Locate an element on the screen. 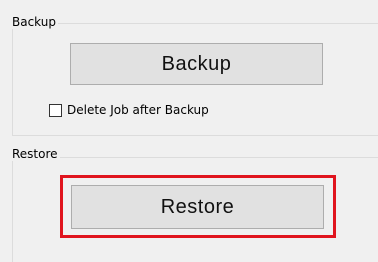 The height and width of the screenshot is (262, 378). backup-button: Backup is located at coordinates (196, 64).